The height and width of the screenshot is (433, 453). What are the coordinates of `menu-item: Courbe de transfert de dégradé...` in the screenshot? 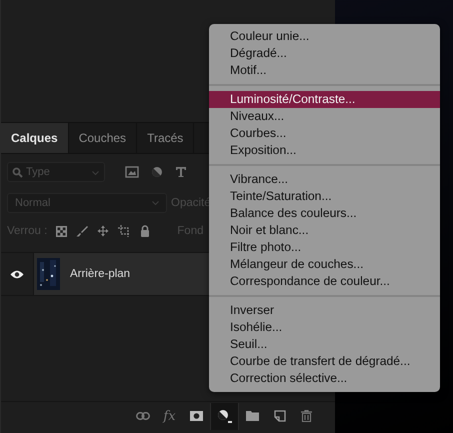 It's located at (324, 361).